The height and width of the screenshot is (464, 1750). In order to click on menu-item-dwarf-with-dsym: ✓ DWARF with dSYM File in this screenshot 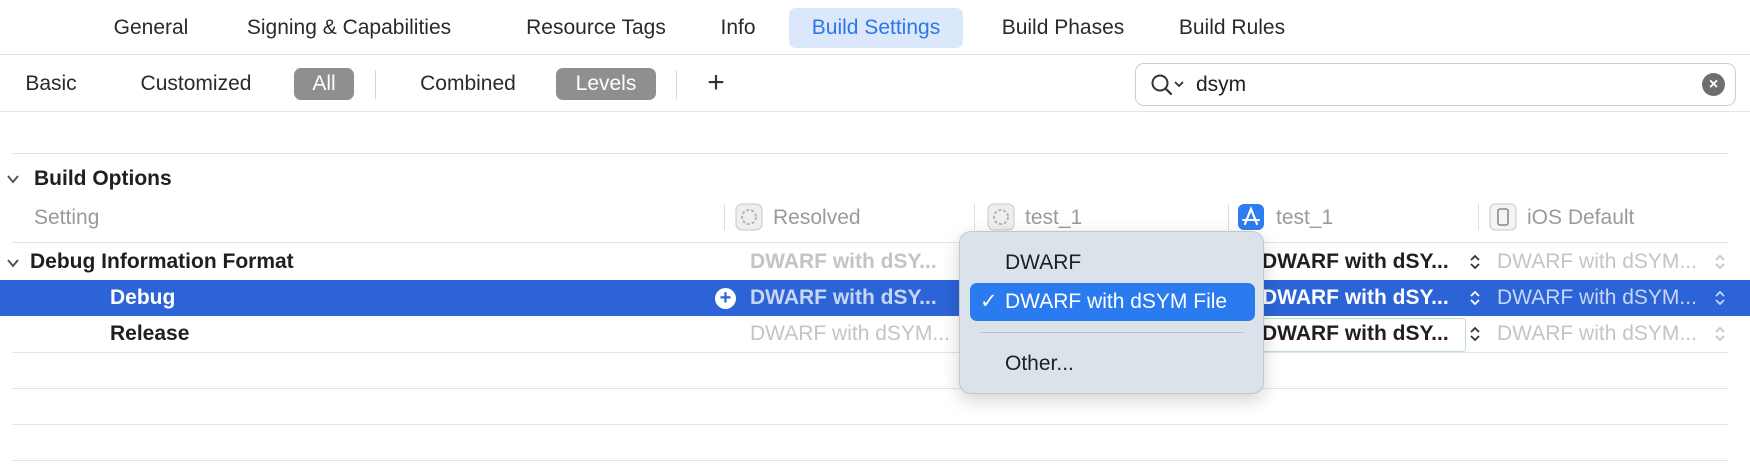, I will do `click(1112, 302)`.